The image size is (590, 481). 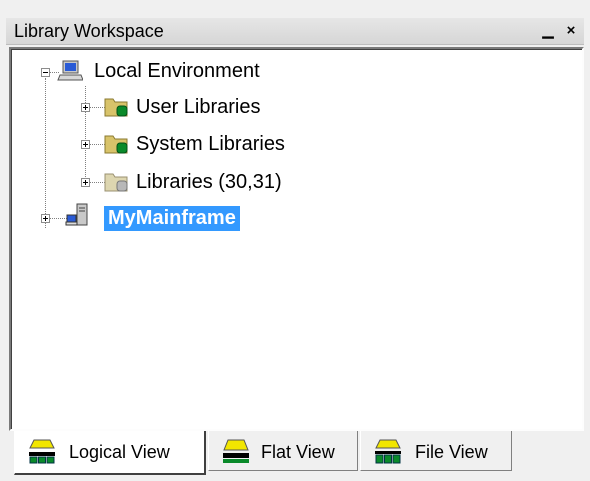 I want to click on folder-gray-db-icon, so click(x=116, y=182).